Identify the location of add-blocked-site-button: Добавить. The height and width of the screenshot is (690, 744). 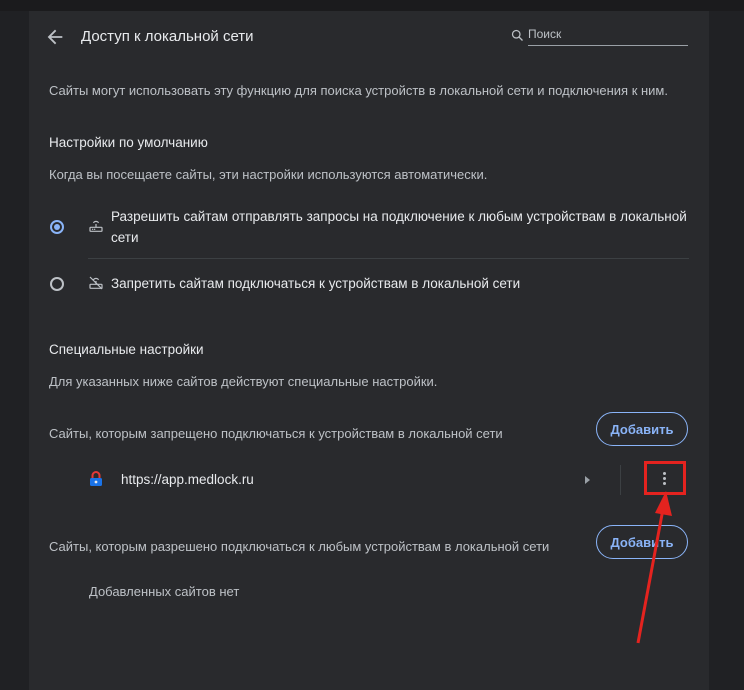
(642, 429).